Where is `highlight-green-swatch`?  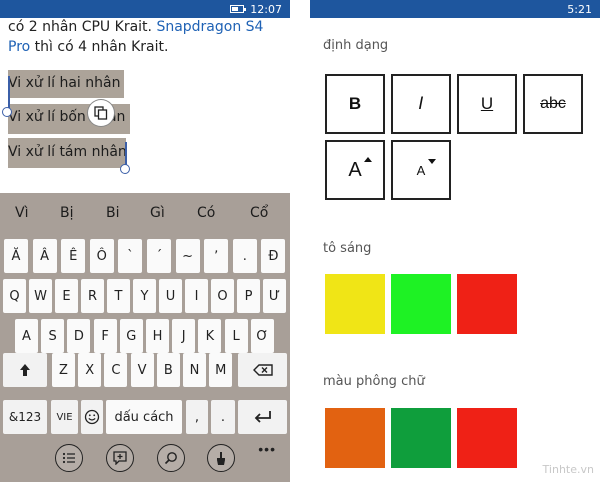
highlight-green-swatch is located at coordinates (421, 304).